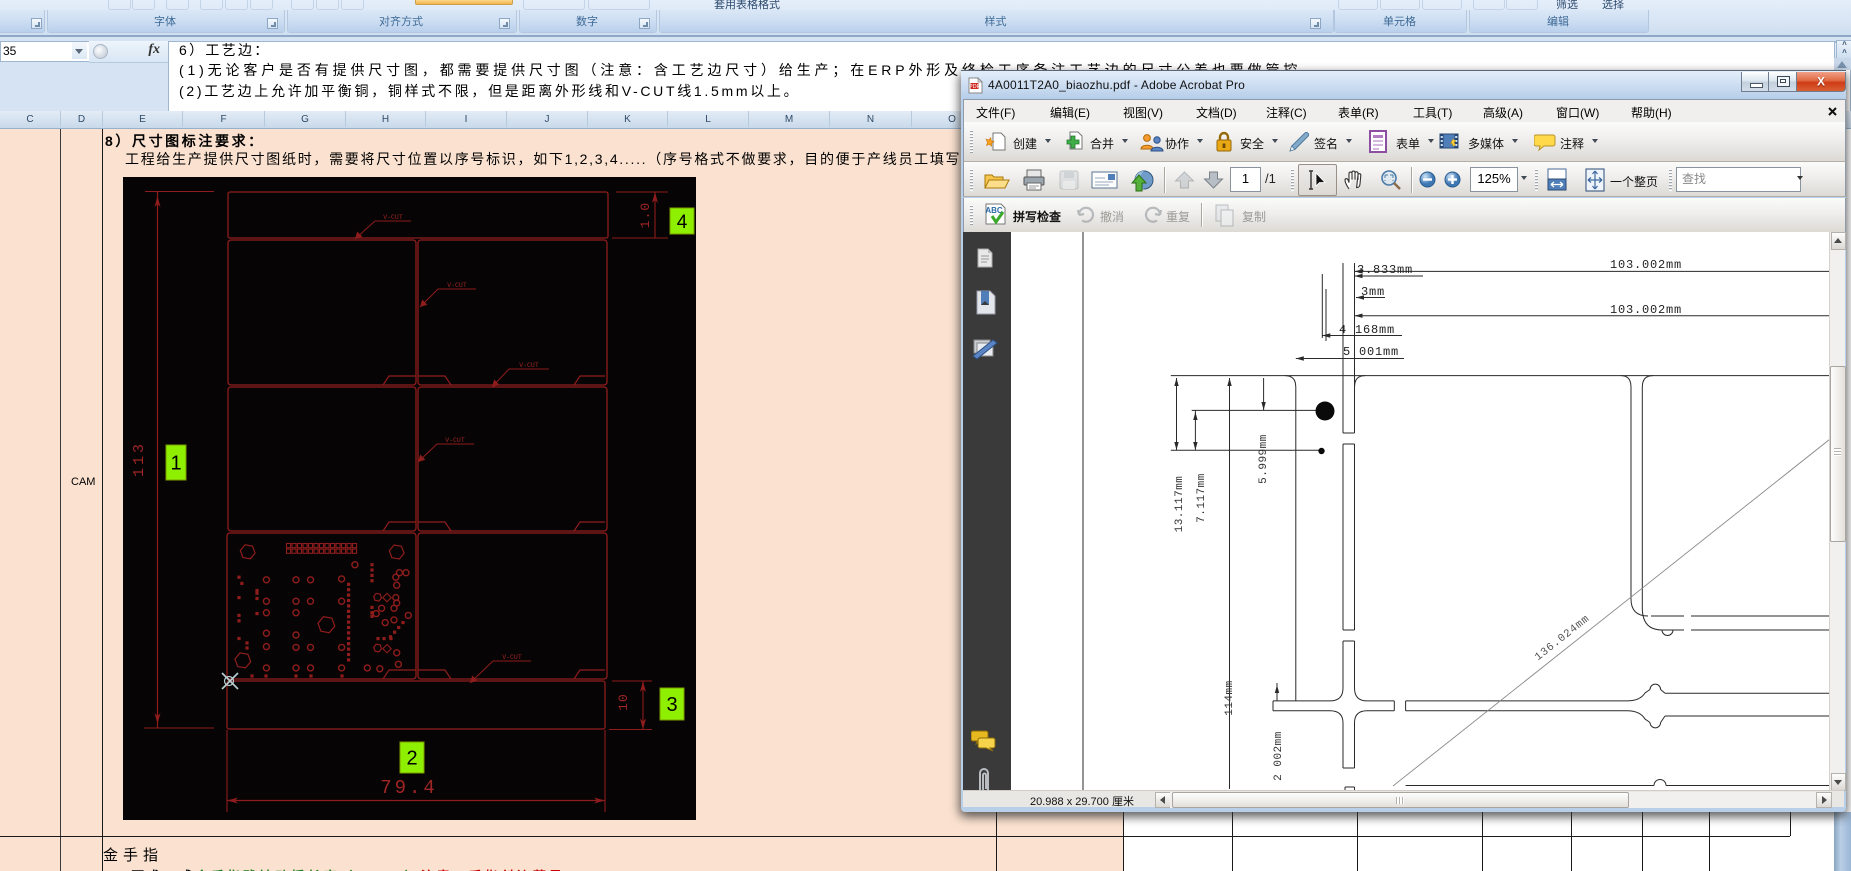 The width and height of the screenshot is (1851, 871). I want to click on svg-text: 5.999mm, so click(1264, 459).